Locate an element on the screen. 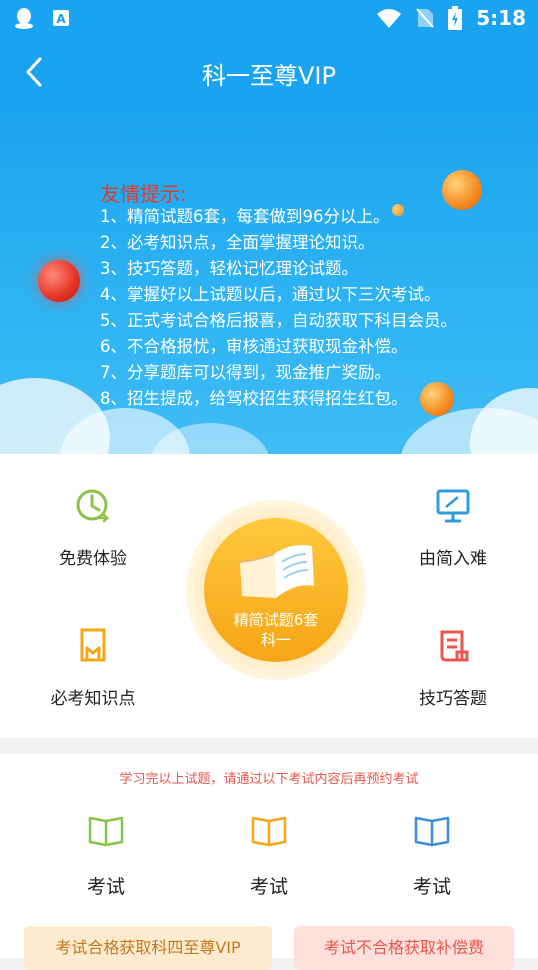 This screenshot has width=538, height=970. bookmark-book-icon is located at coordinates (93, 645).